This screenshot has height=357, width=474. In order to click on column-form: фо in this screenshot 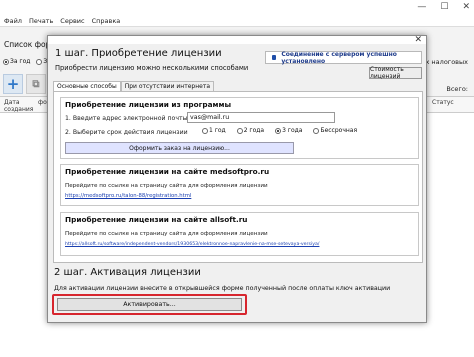, I will do `click(42, 102)`.